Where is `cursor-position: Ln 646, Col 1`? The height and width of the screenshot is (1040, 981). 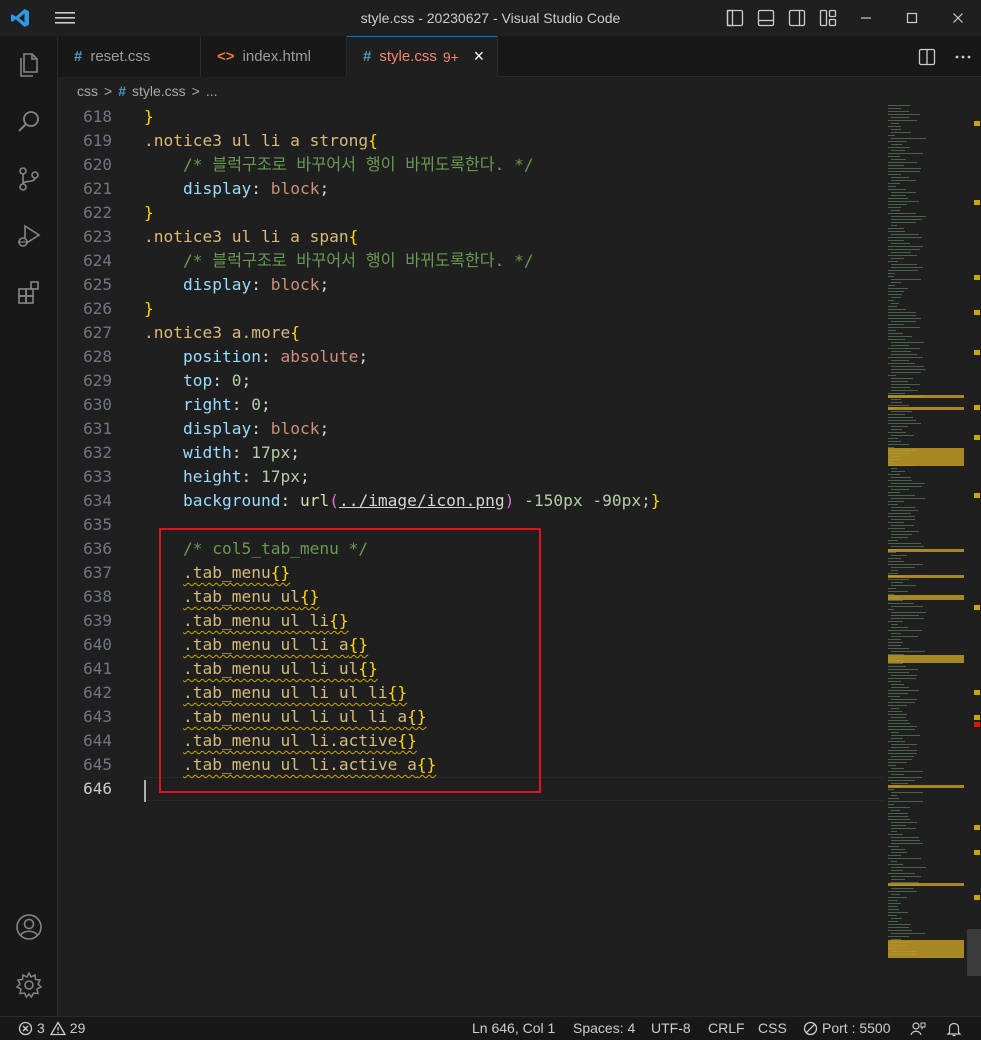 cursor-position: Ln 646, Col 1 is located at coordinates (513, 1028).